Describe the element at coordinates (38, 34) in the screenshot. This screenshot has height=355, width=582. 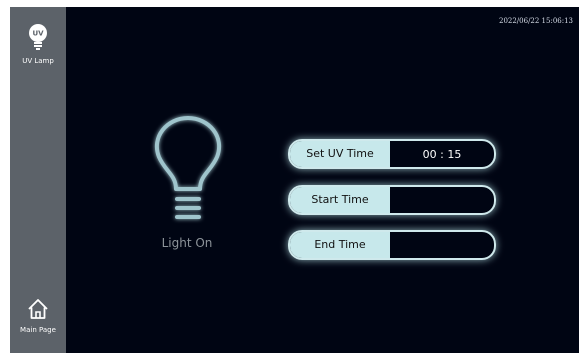
I see `svg-text: UV` at that location.